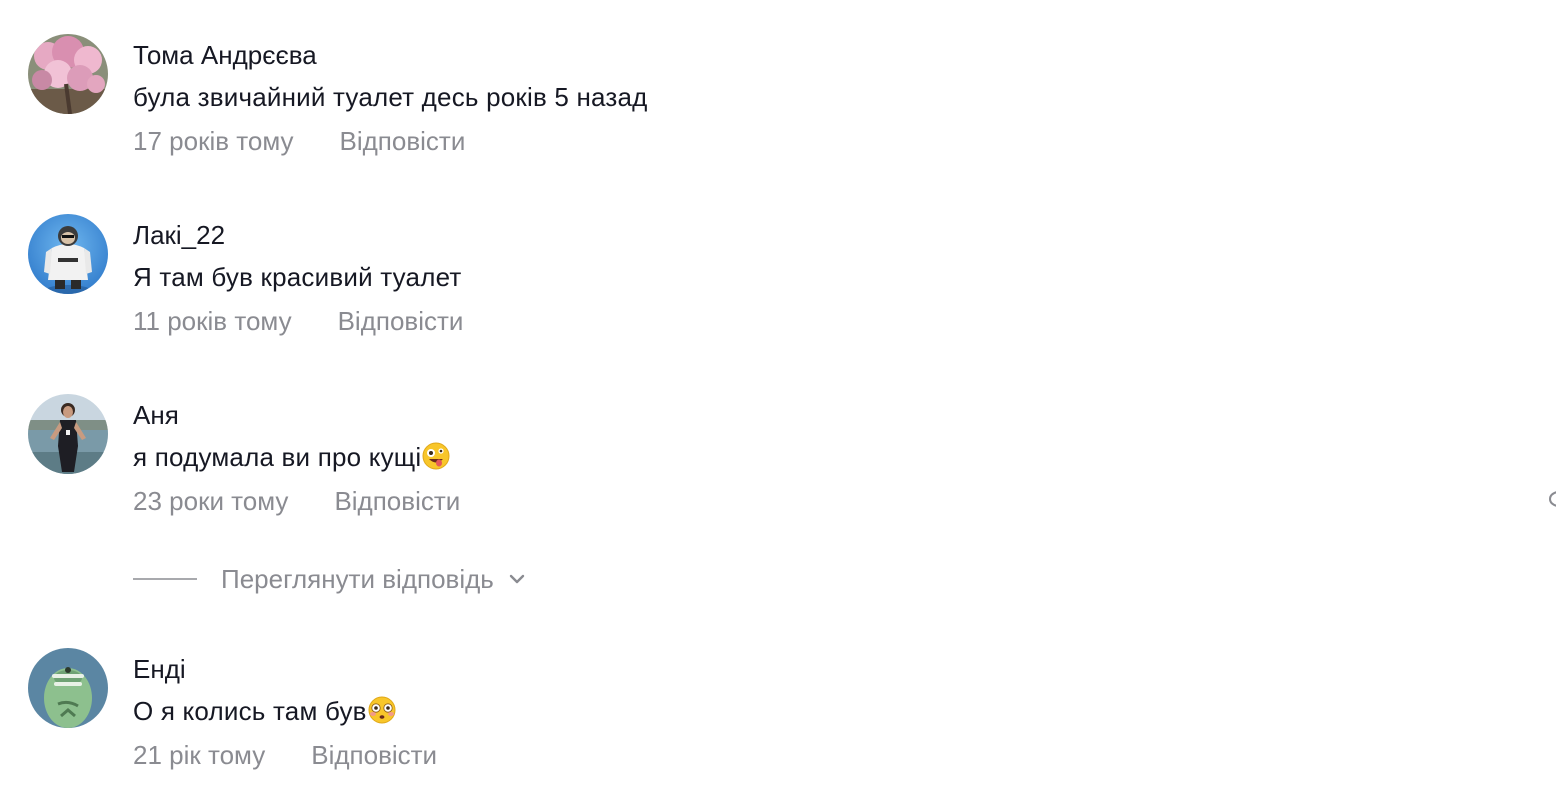 This screenshot has width=1556, height=798. I want to click on pink-blossom-avatar-icon, so click(68, 74).